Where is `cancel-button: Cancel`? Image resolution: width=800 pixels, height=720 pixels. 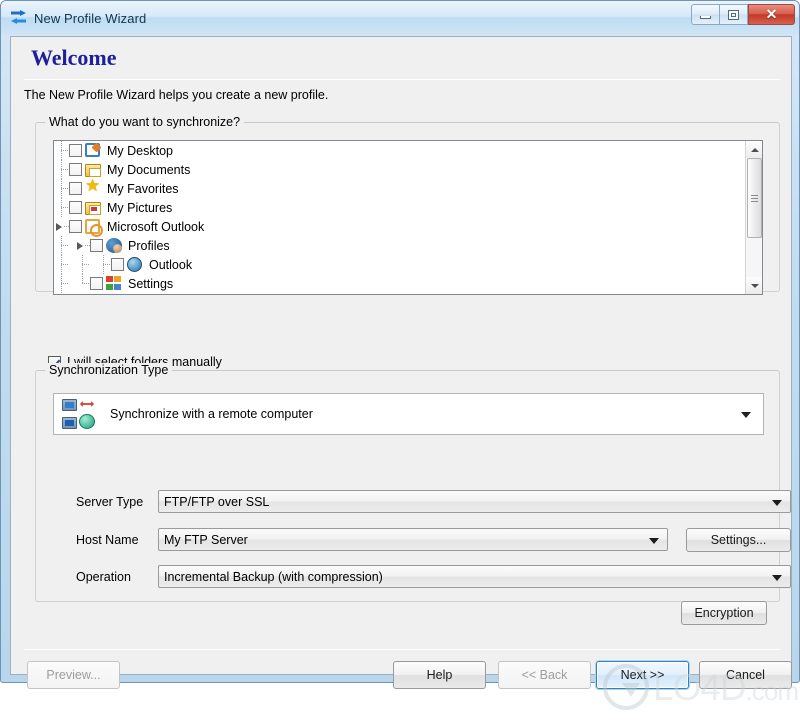
cancel-button: Cancel is located at coordinates (745, 675).